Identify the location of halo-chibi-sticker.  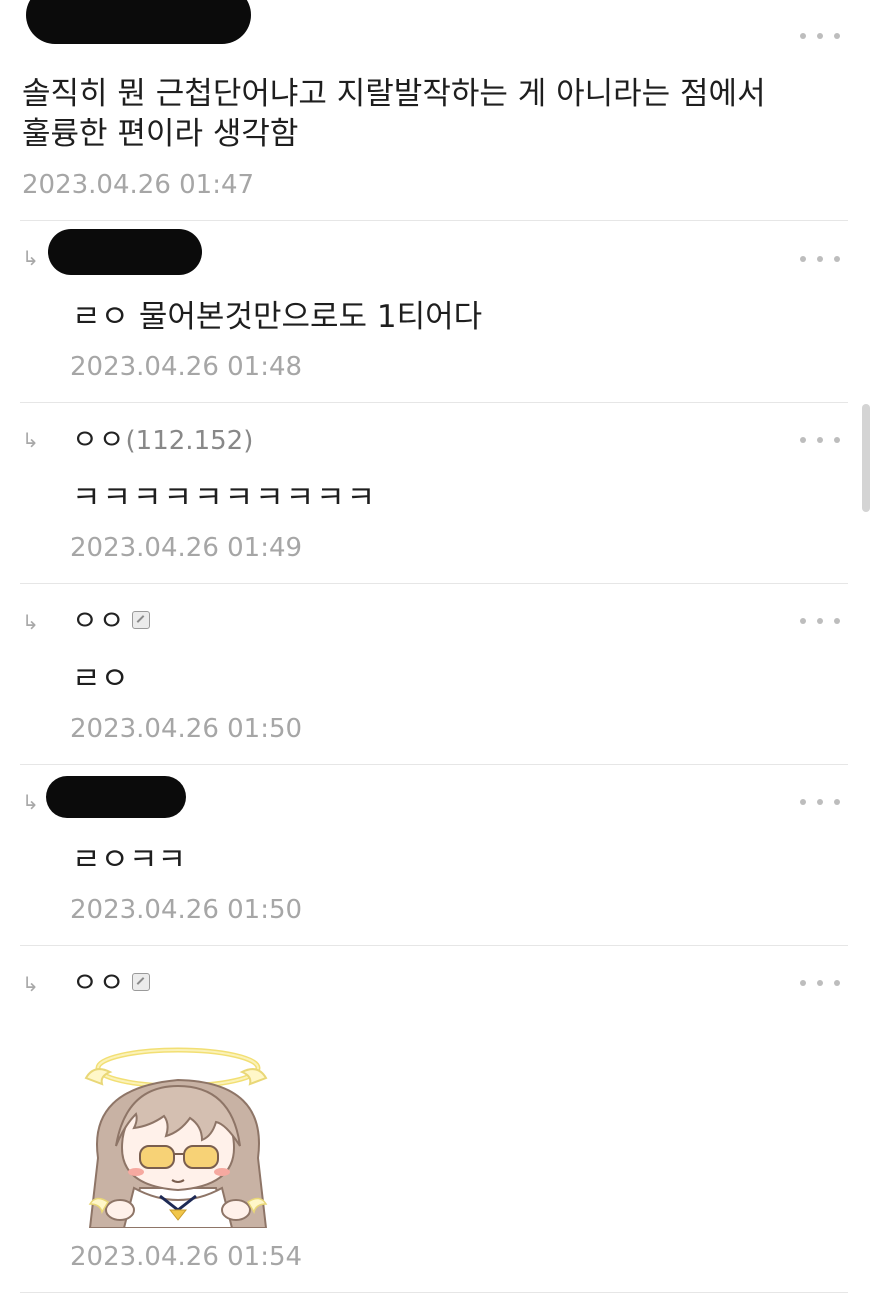
(176, 1137).